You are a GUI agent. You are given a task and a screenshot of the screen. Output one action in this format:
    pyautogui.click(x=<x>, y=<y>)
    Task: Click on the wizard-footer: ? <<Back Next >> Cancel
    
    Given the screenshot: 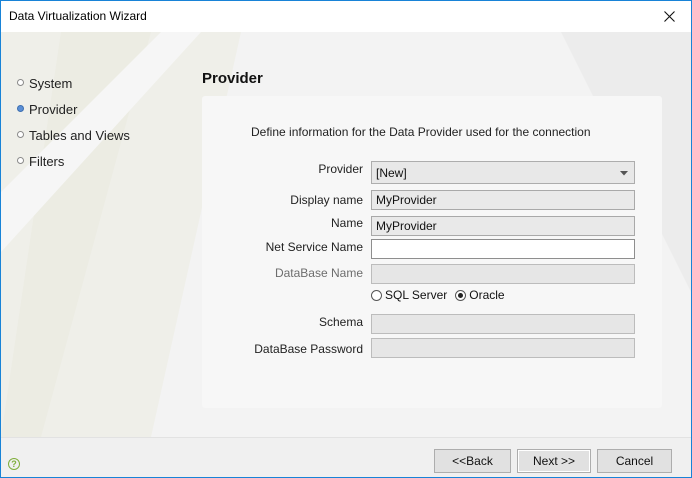 What is the action you would take?
    pyautogui.click(x=346, y=457)
    